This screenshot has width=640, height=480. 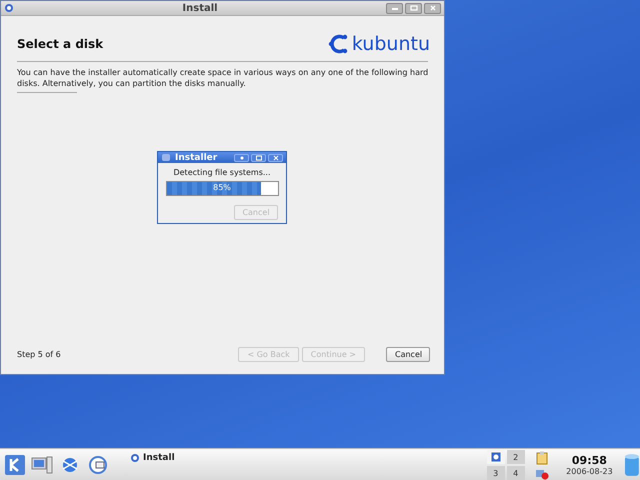 I want to click on help-button, so click(x=241, y=158).